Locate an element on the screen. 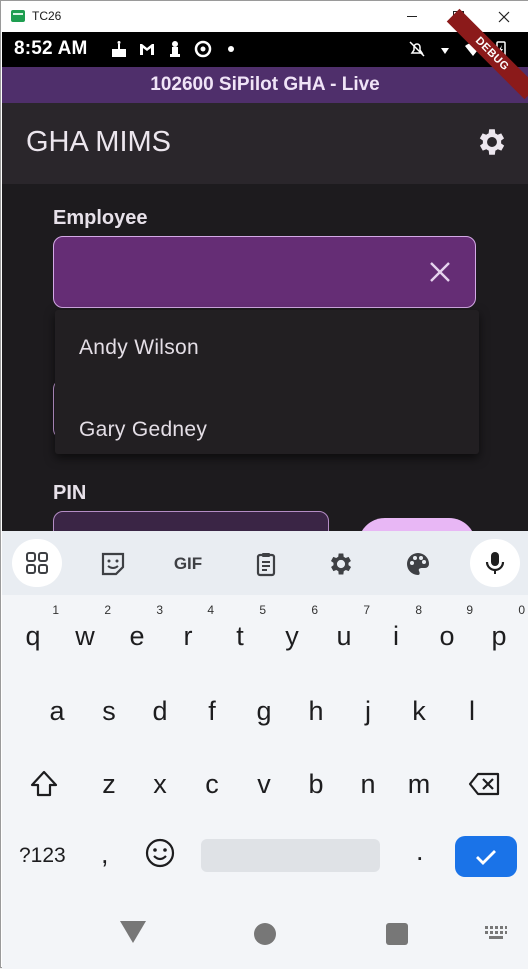 The height and width of the screenshot is (969, 528). employee-label: Employee is located at coordinates (100, 218).